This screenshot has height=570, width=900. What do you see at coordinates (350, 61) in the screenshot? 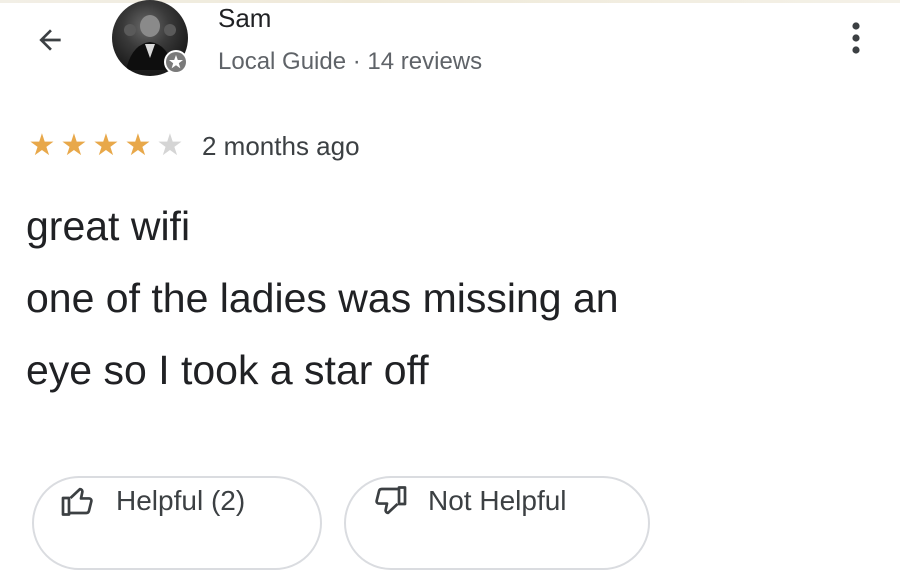
I see `author-meta: Local Guide · 14 reviews` at bounding box center [350, 61].